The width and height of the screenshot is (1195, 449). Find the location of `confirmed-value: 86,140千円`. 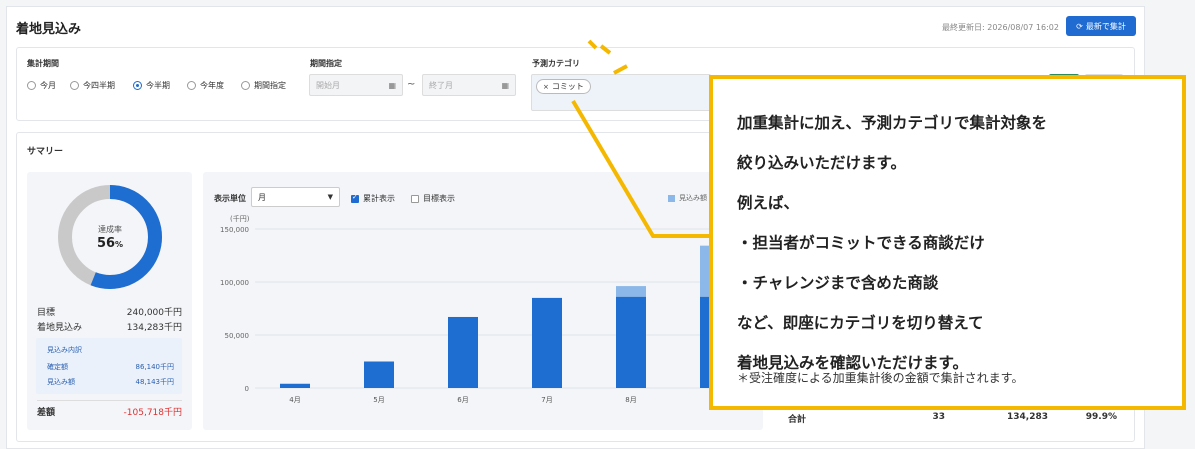

confirmed-value: 86,140千円 is located at coordinates (155, 367).